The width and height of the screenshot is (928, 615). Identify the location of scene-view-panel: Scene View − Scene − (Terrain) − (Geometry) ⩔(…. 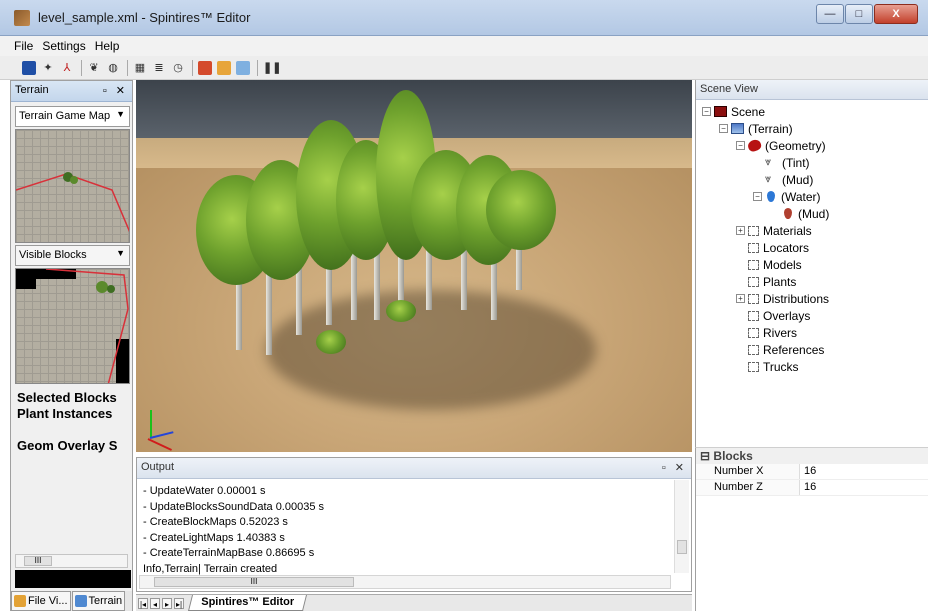
(811, 263).